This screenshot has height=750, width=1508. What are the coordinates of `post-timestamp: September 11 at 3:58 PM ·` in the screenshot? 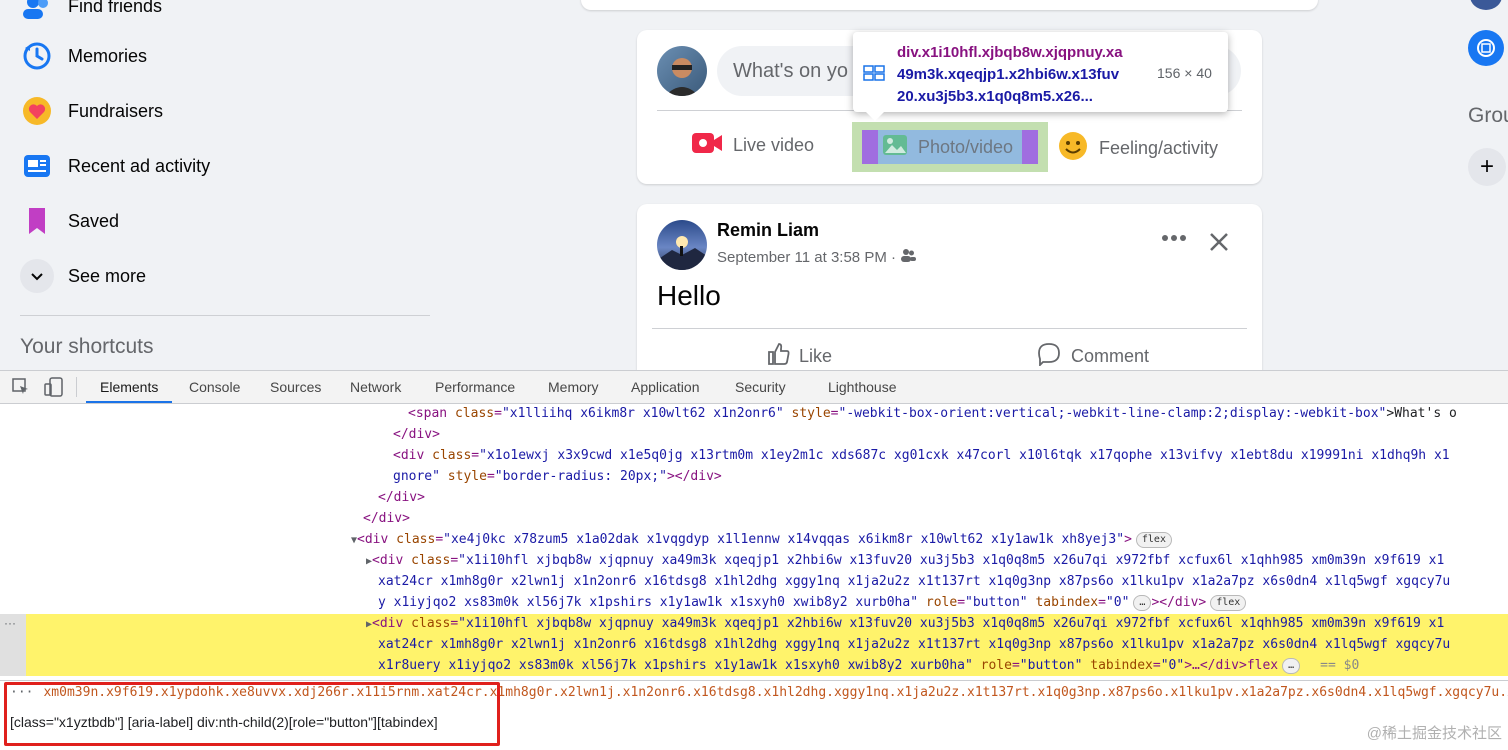 It's located at (806, 257).